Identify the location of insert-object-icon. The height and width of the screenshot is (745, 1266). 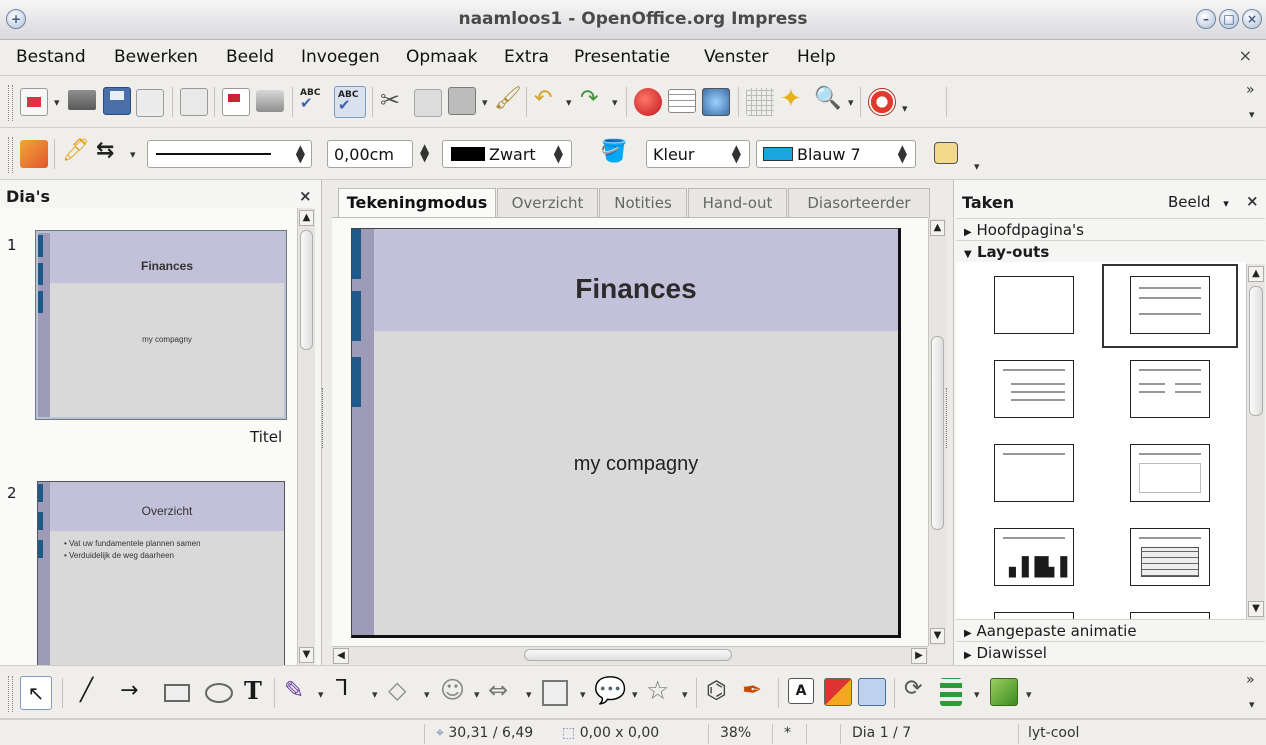
(716, 102).